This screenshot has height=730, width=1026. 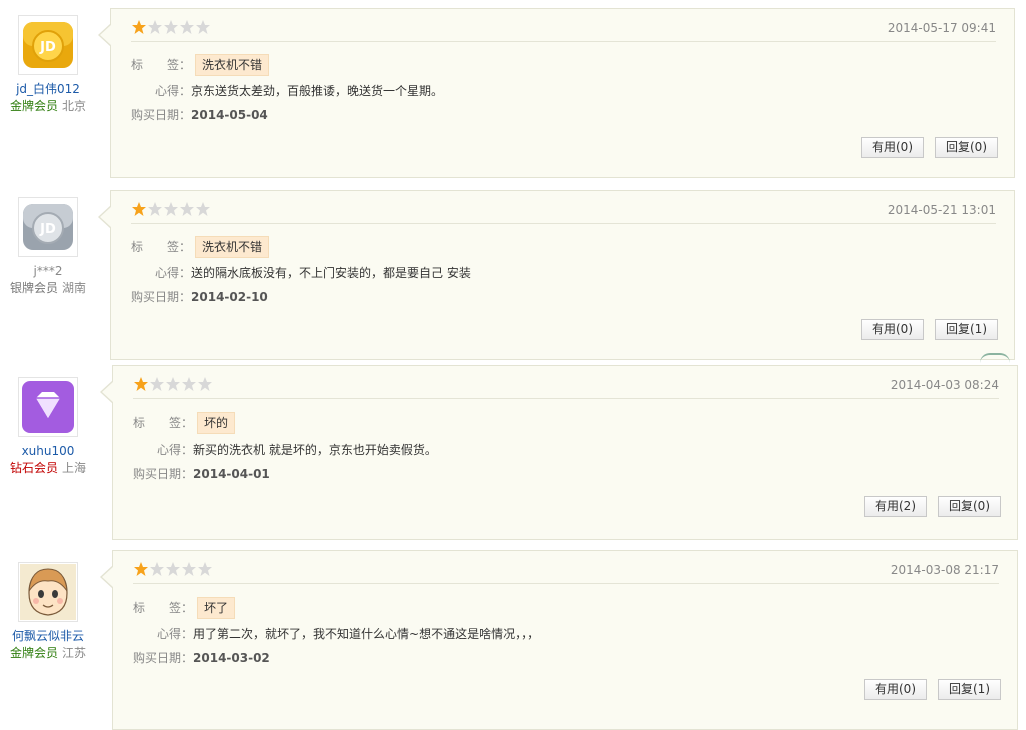 What do you see at coordinates (74, 468) in the screenshot?
I see `reviewer-location: 上海` at bounding box center [74, 468].